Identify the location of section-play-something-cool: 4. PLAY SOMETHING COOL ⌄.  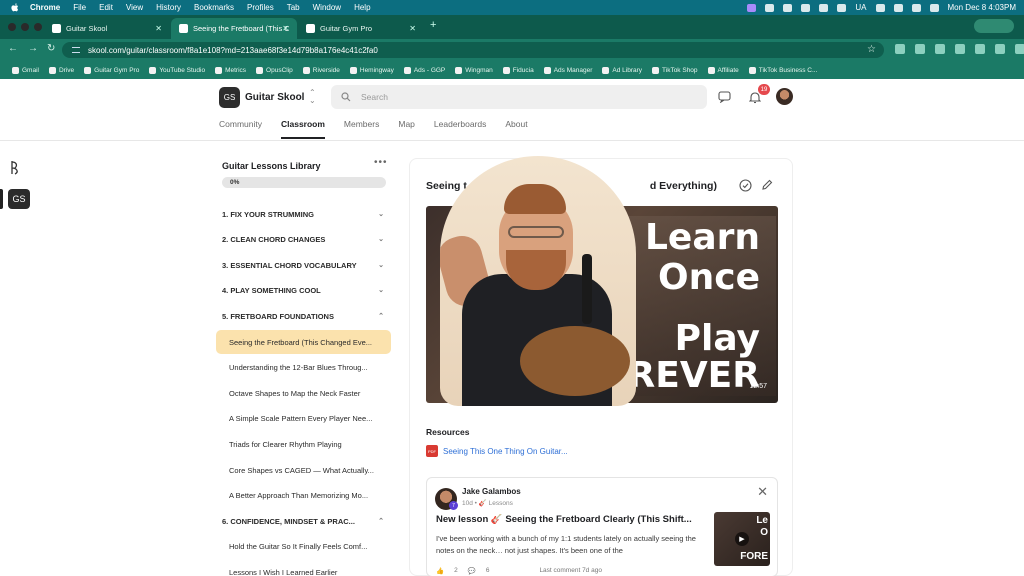
(304, 292).